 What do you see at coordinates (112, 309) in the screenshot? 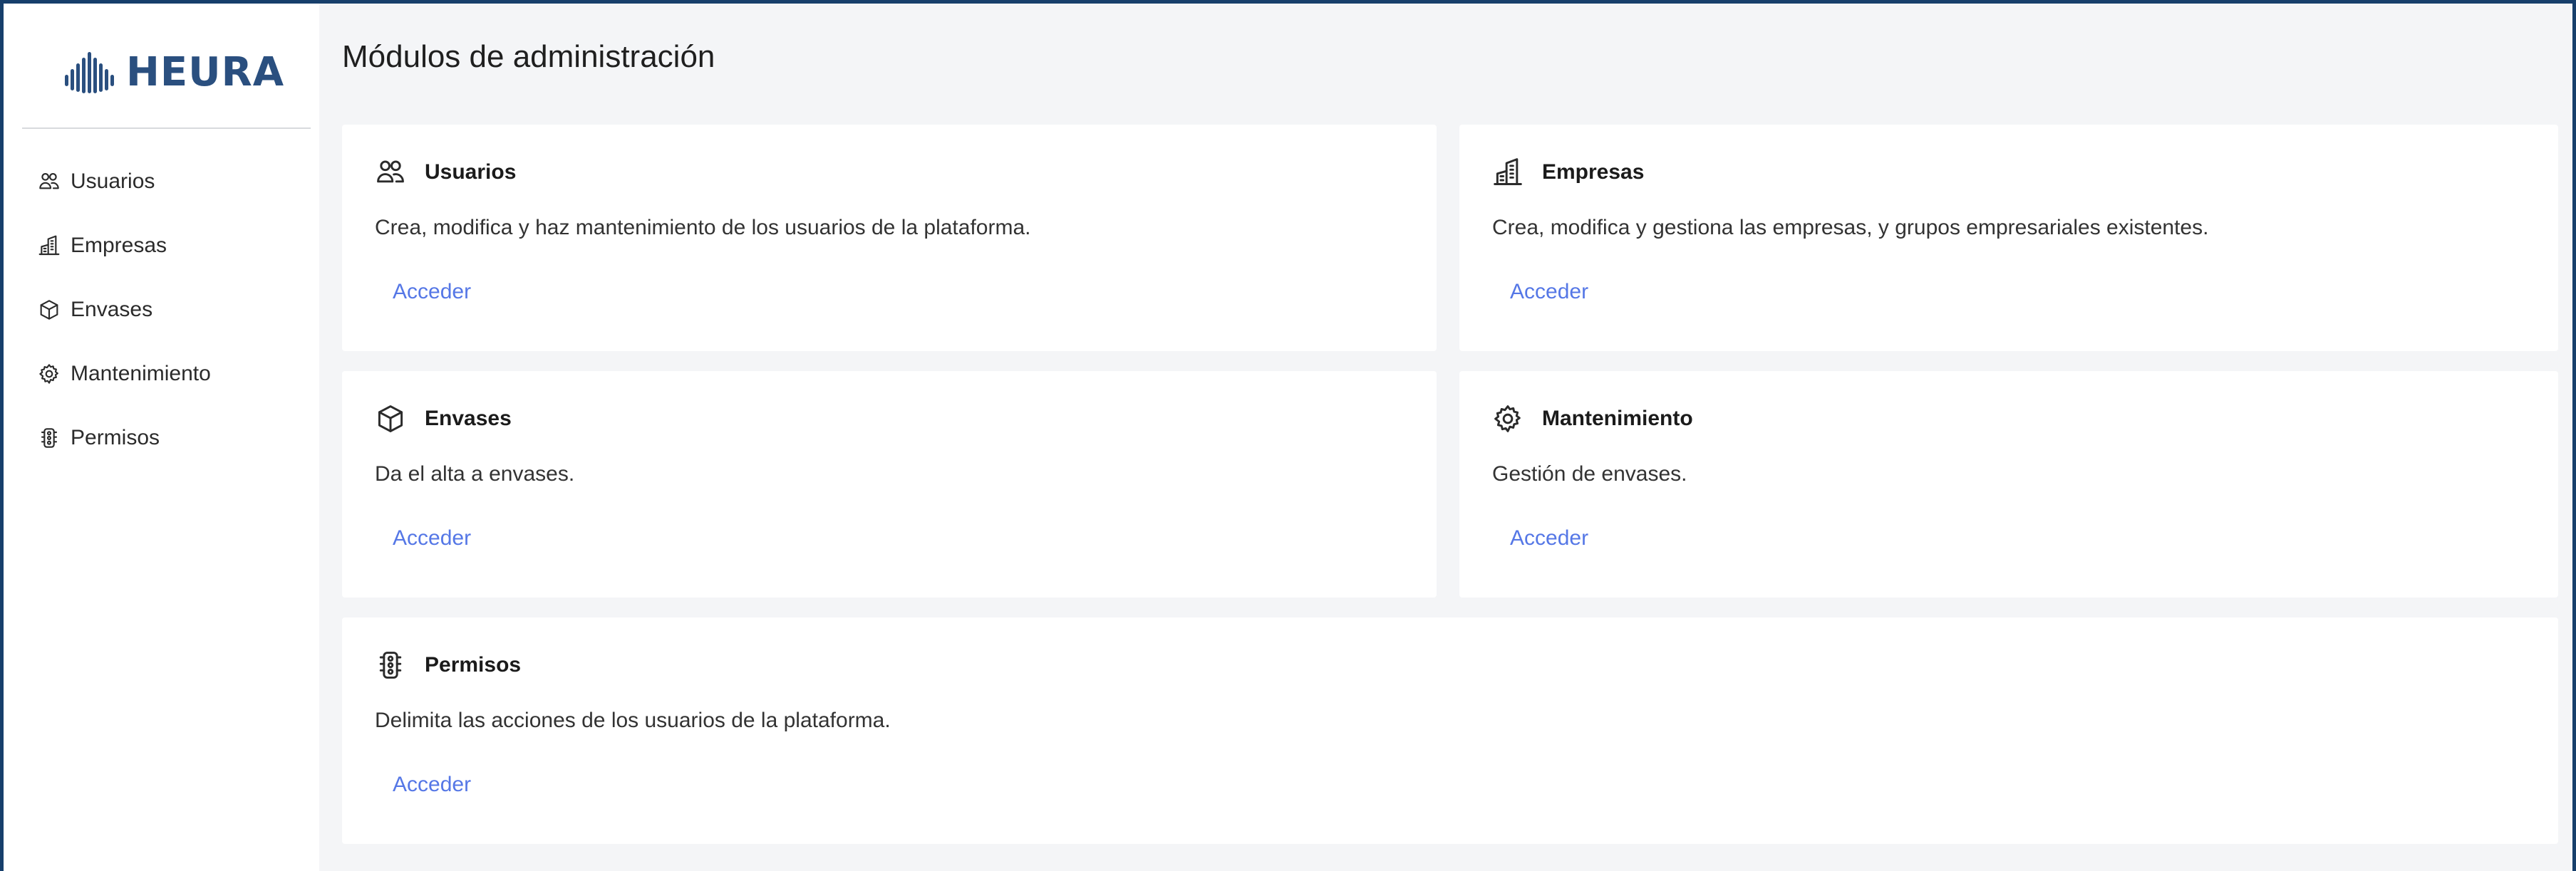
I see `sidebar-item-label: Envases` at bounding box center [112, 309].